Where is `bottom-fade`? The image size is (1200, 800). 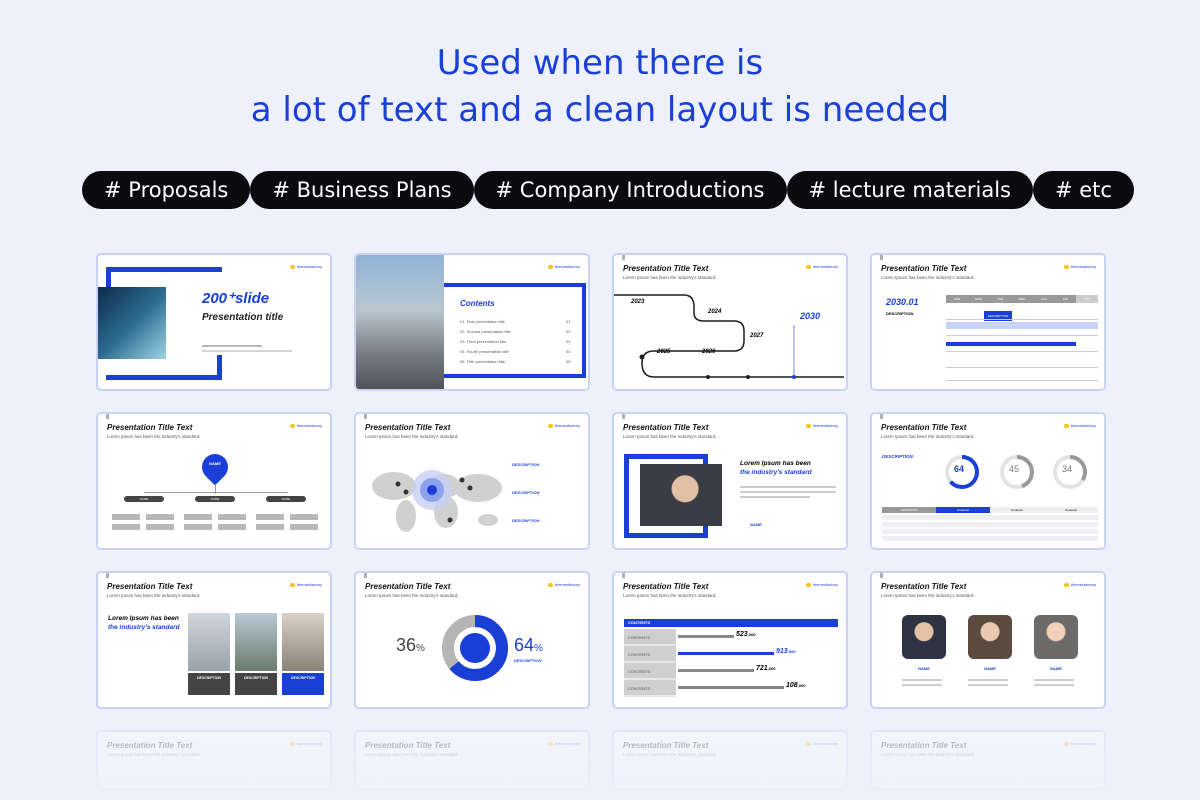
bottom-fade is located at coordinates (600, 760).